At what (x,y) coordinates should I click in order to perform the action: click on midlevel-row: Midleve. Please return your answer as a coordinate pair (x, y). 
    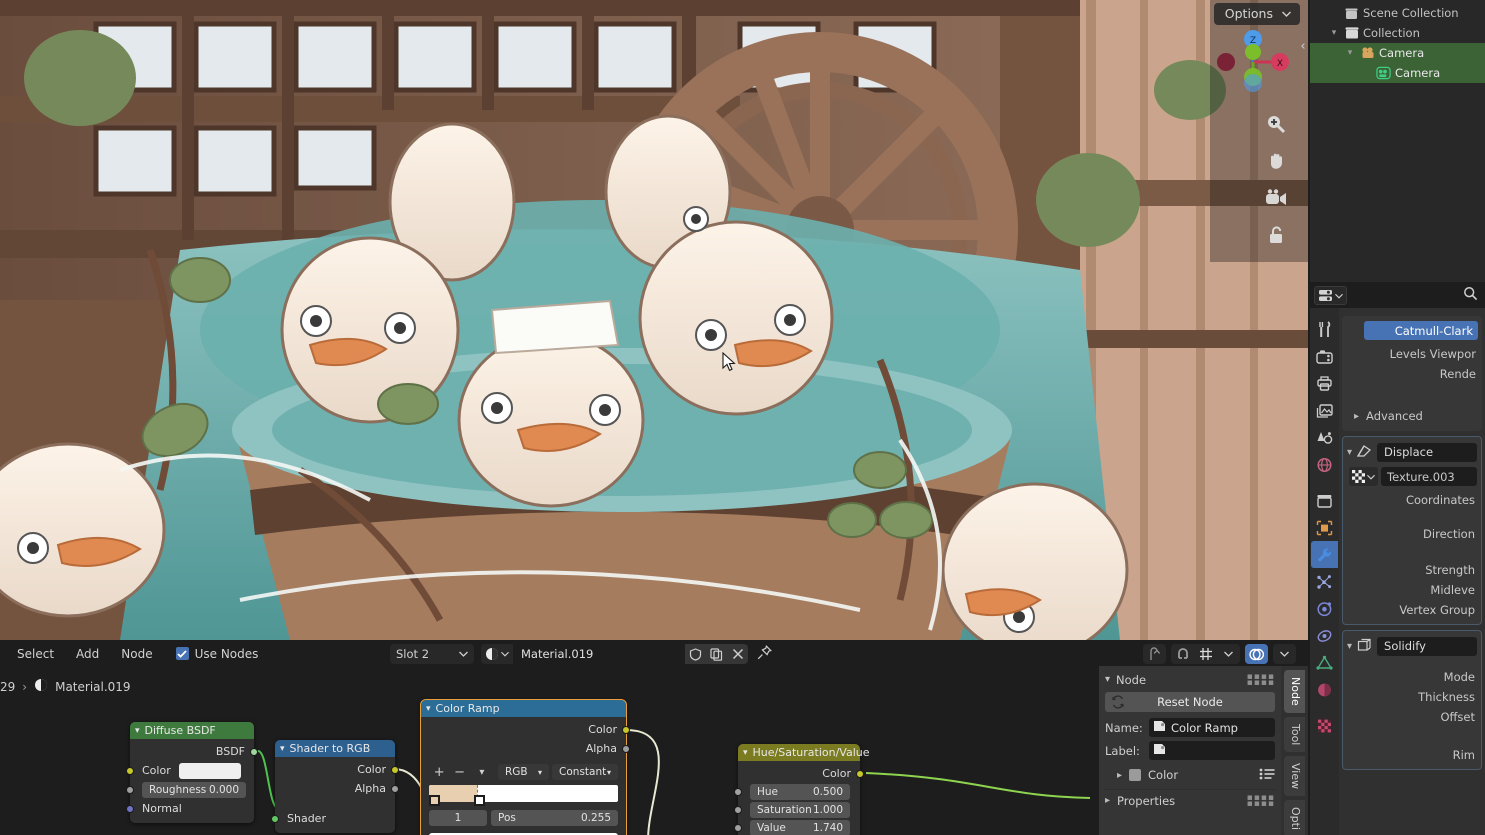
    Looking at the image, I should click on (1412, 590).